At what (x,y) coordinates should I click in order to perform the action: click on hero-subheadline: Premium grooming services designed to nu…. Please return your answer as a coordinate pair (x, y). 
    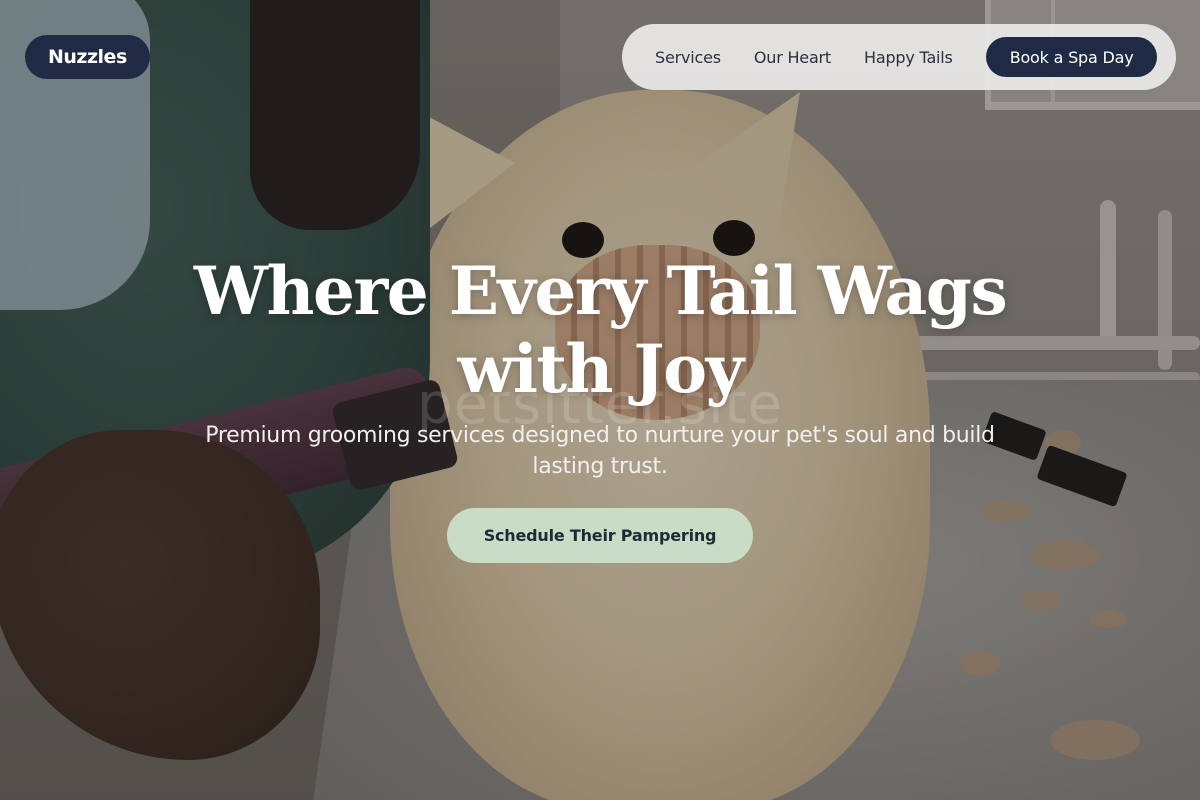
    Looking at the image, I should click on (600, 451).